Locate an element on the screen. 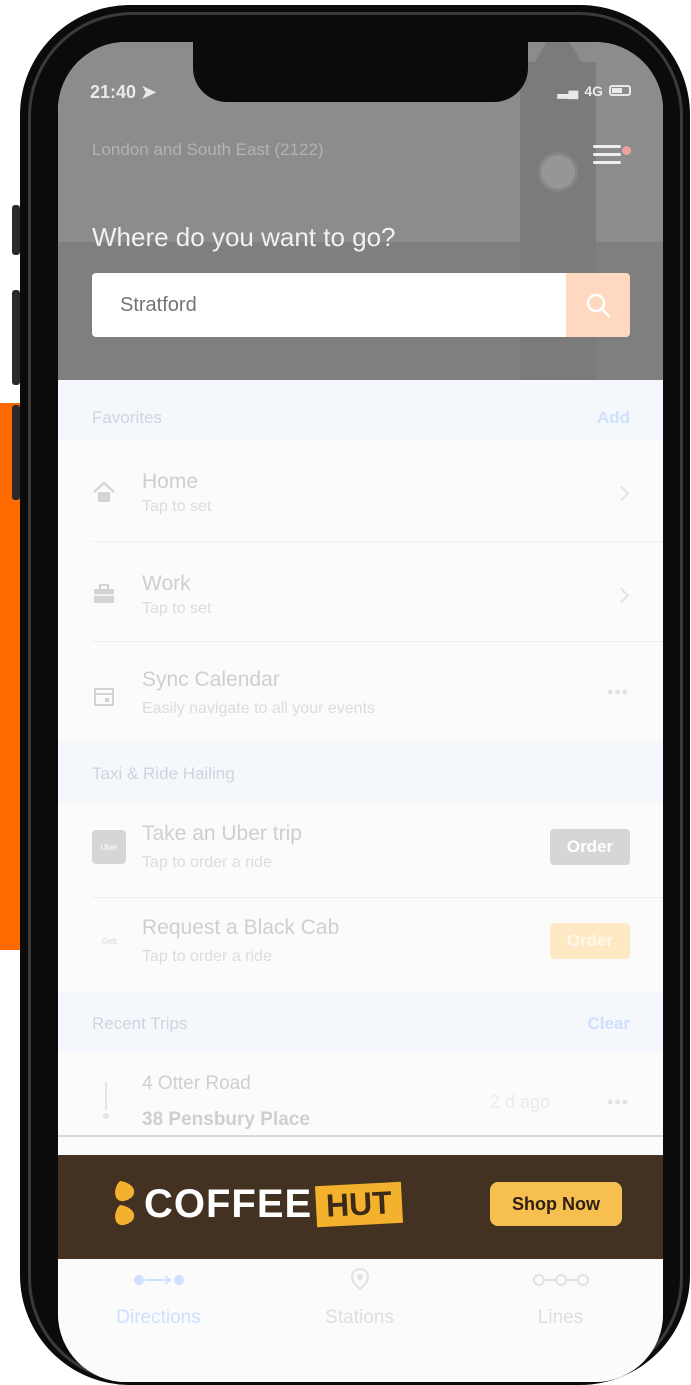  uber-logo: Uber is located at coordinates (109, 847).